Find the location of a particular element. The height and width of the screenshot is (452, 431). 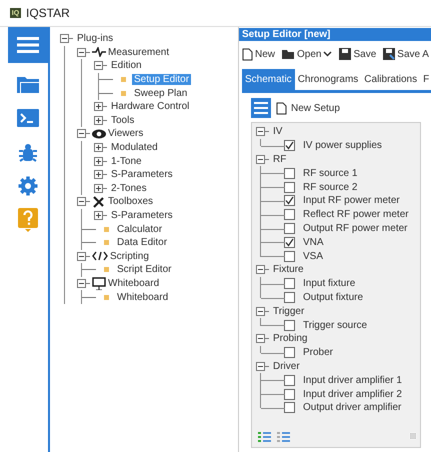

new-setup-button: New Setup is located at coordinates (308, 108).